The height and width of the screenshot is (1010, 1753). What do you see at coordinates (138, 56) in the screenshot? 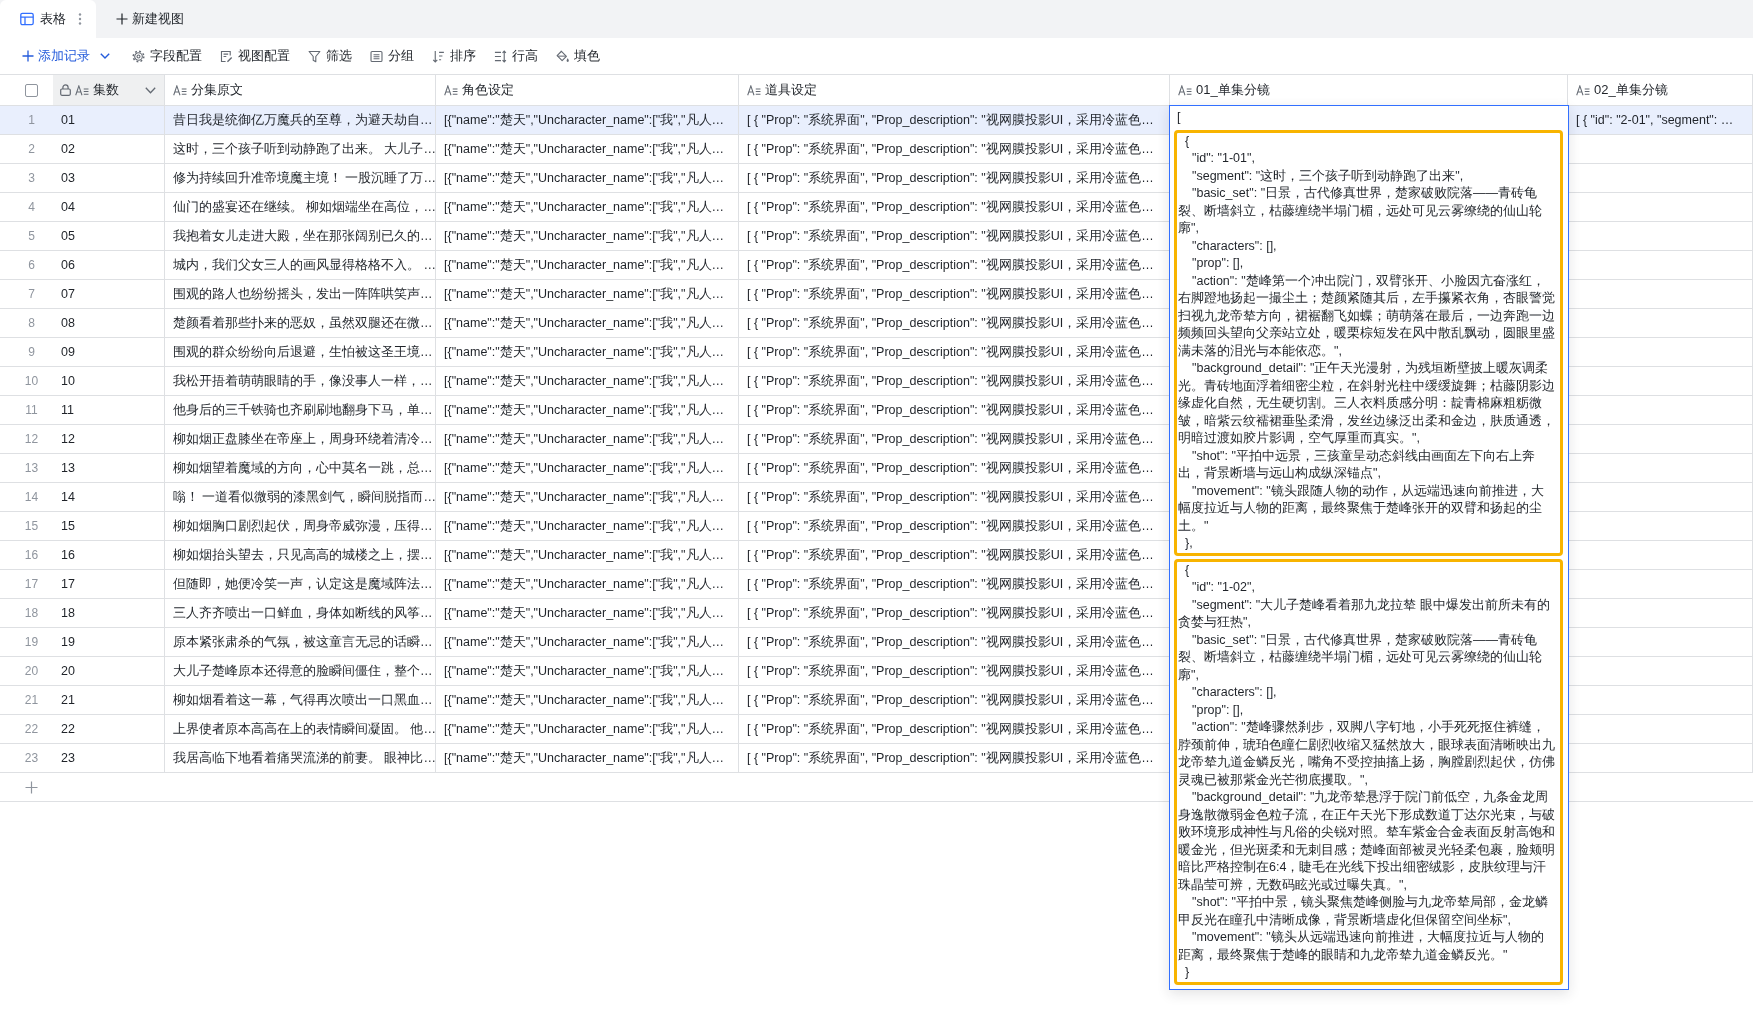
I see `settings-icon` at bounding box center [138, 56].